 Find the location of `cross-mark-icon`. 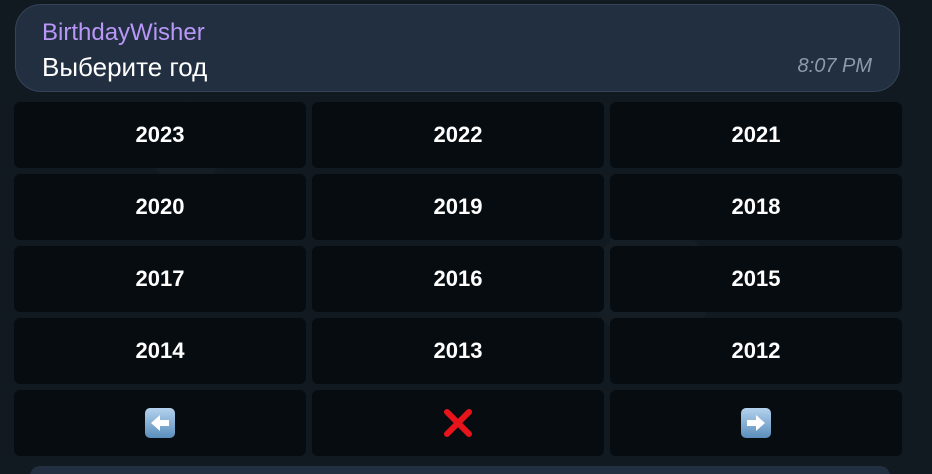

cross-mark-icon is located at coordinates (458, 423).